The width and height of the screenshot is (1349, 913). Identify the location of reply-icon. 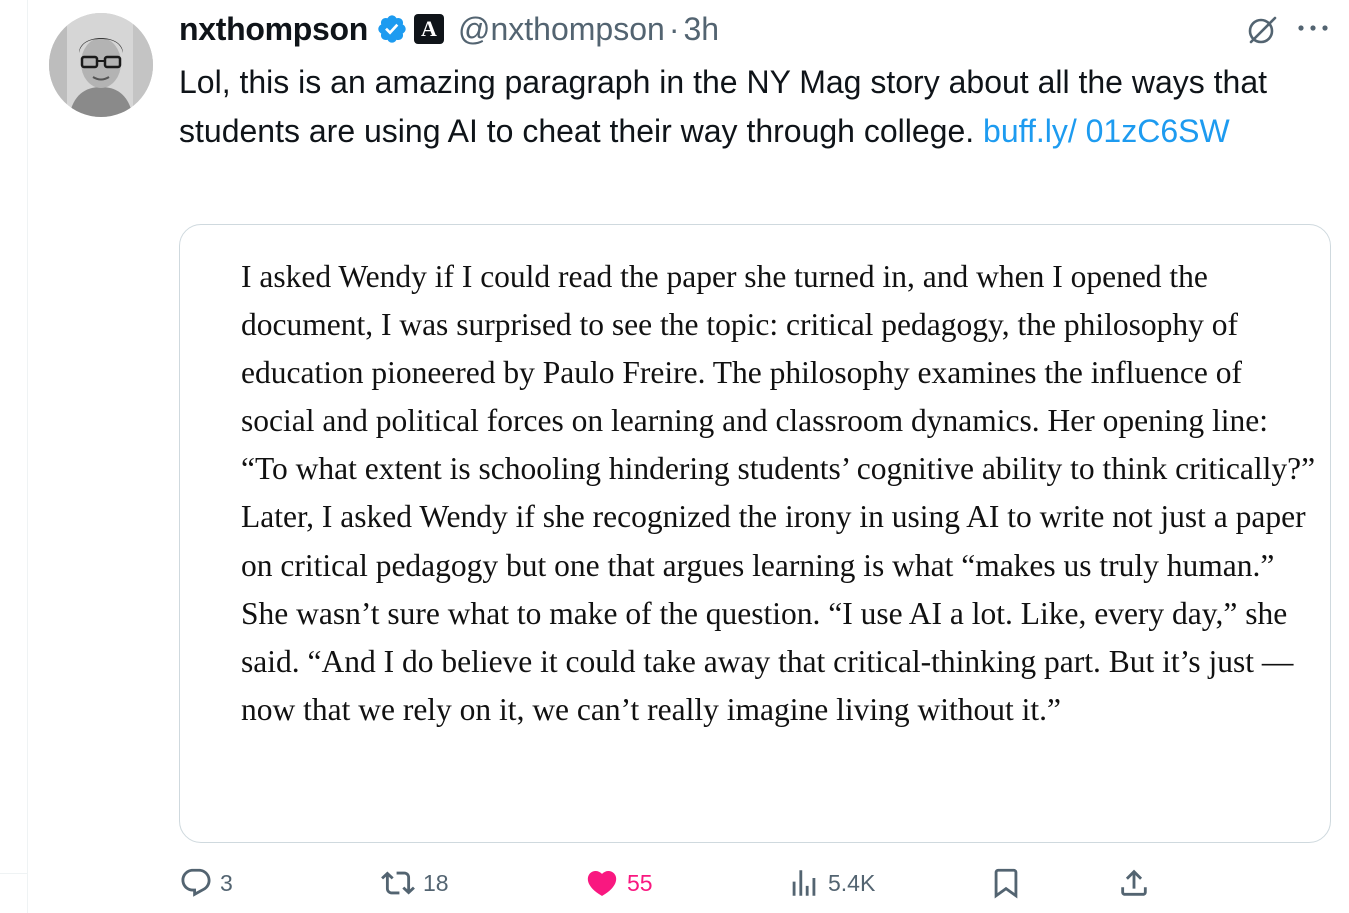
(196, 882).